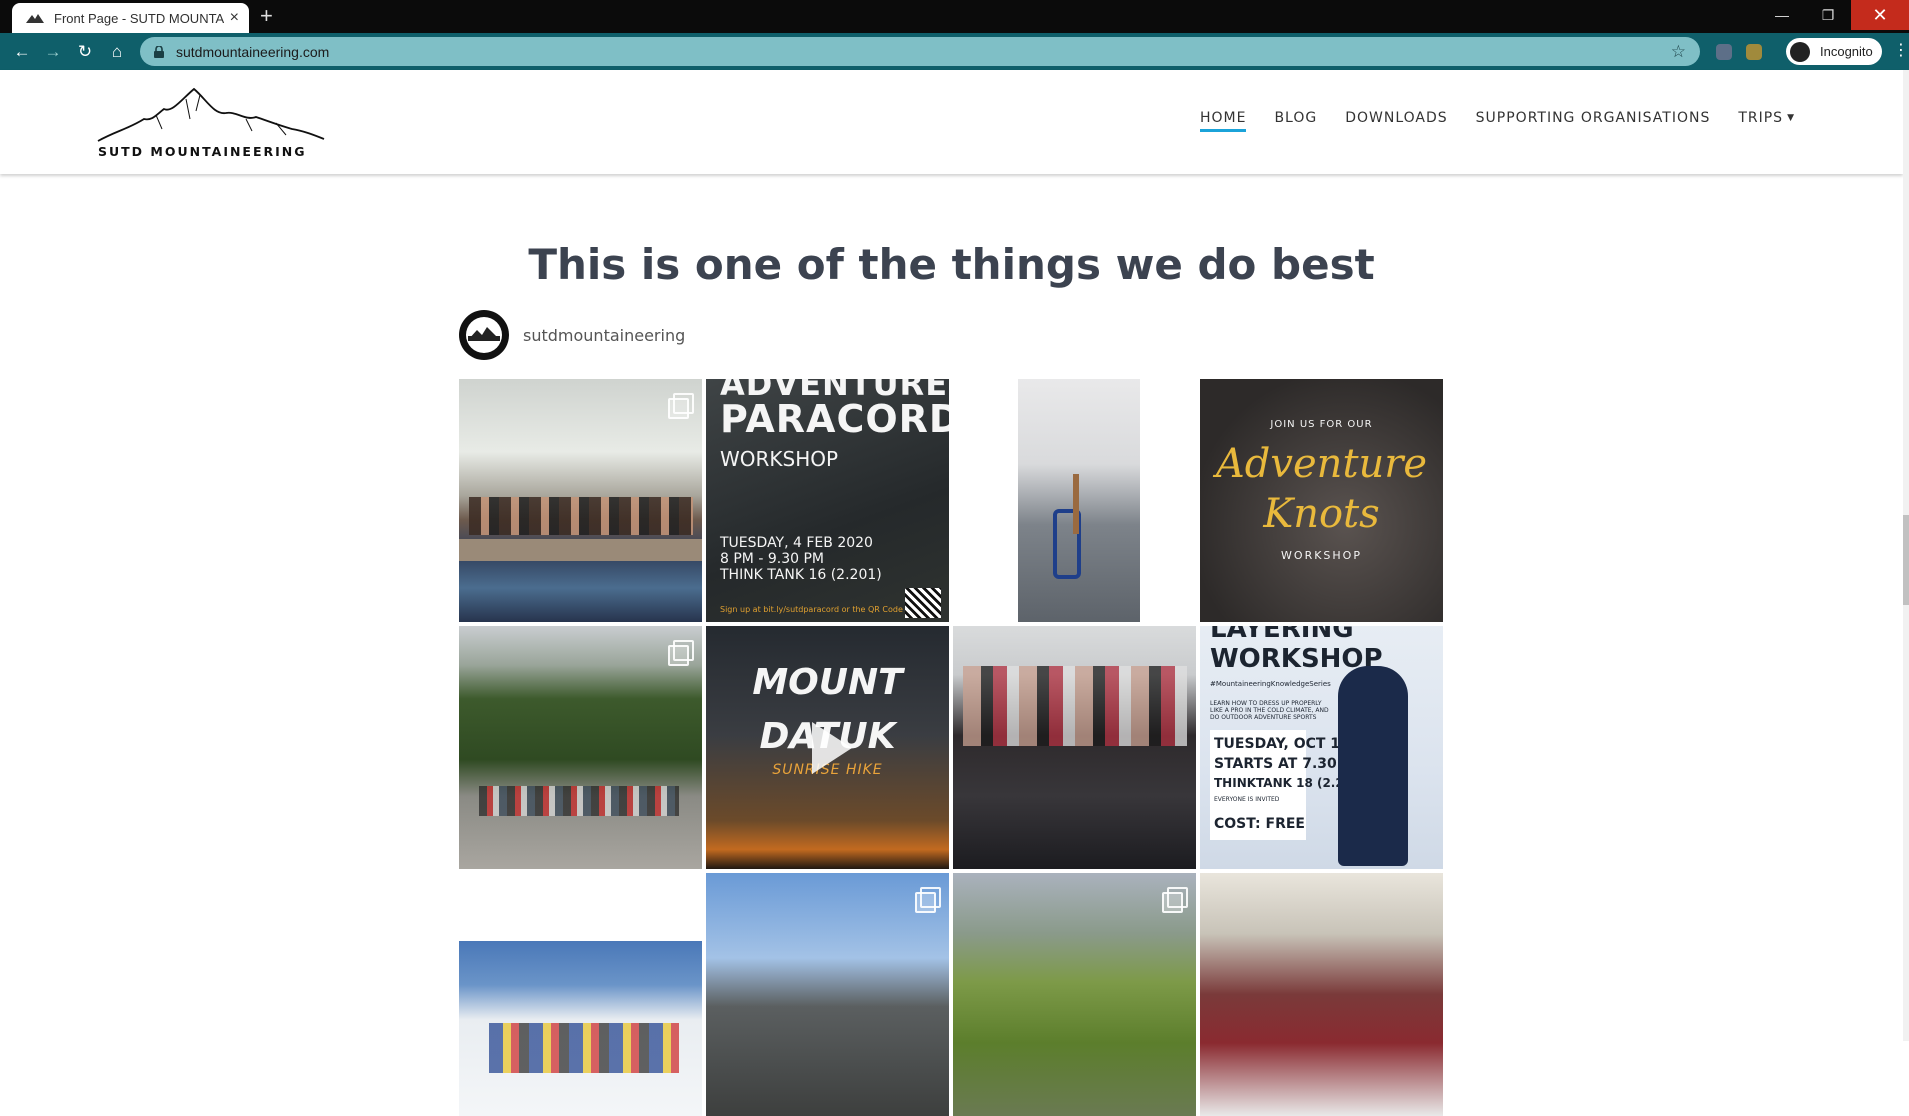 This screenshot has width=1909, height=1116. Describe the element at coordinates (1270, 684) in the screenshot. I see `layering-tag: #MountaineeringKnowledgeSeries` at that location.